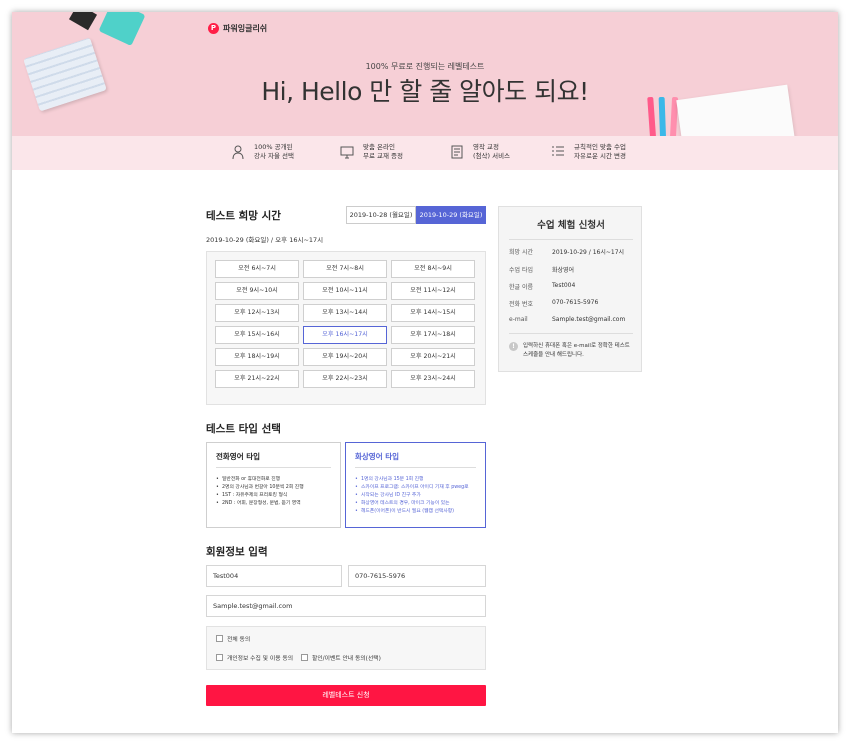  I want to click on time-slot: 오전 6시~7시, so click(257, 269).